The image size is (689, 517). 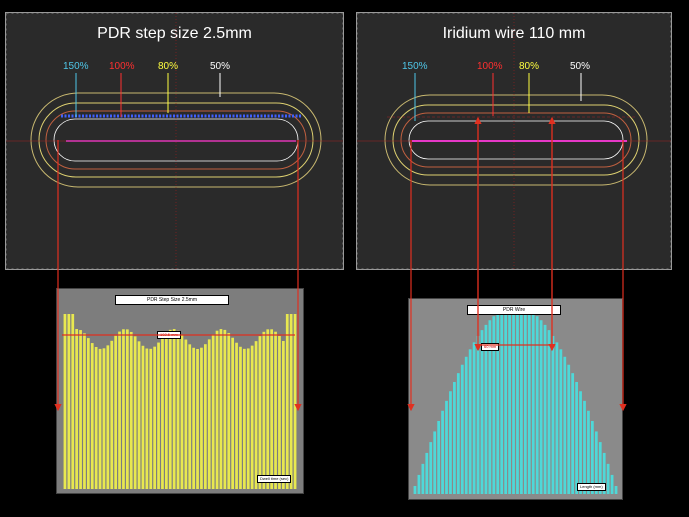 What do you see at coordinates (172, 300) in the screenshot?
I see `left-histogram-title: PDR Step Size 2.5mm` at bounding box center [172, 300].